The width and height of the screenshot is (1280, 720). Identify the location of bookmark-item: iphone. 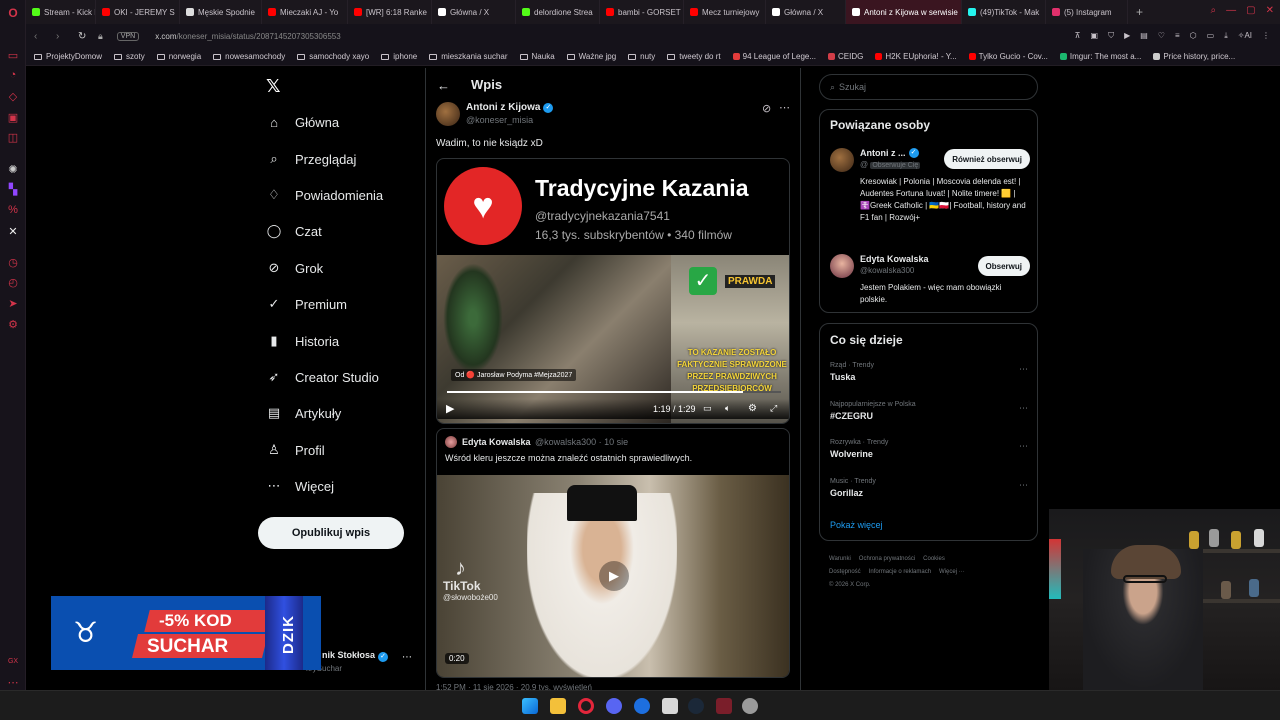
(399, 56).